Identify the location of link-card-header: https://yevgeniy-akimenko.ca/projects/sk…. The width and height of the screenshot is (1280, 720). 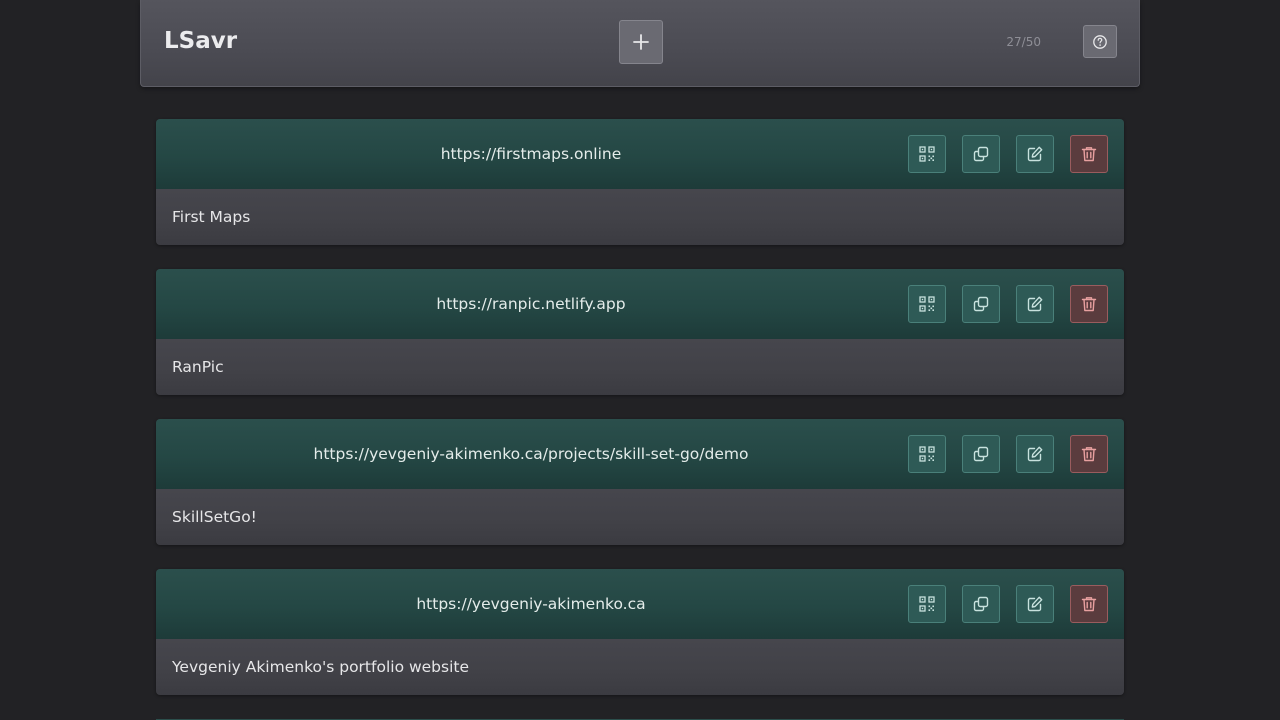
(640, 454).